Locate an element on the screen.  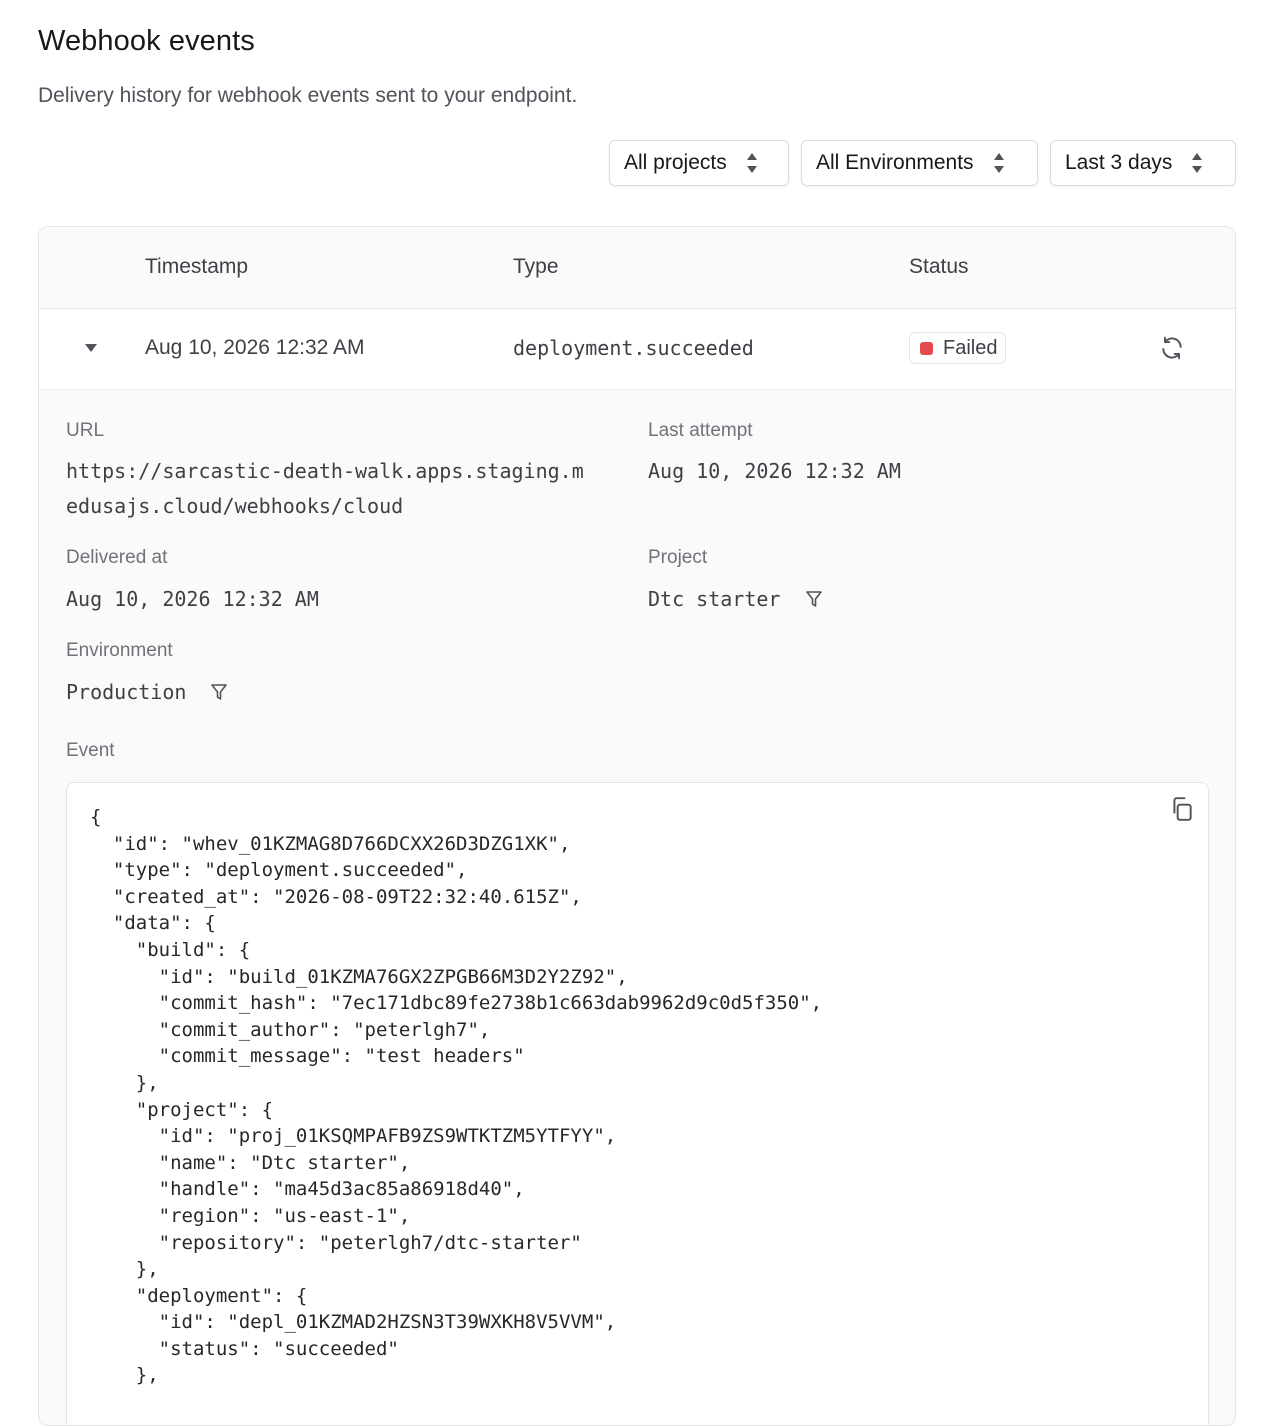
column-header-status: Status is located at coordinates (939, 266).